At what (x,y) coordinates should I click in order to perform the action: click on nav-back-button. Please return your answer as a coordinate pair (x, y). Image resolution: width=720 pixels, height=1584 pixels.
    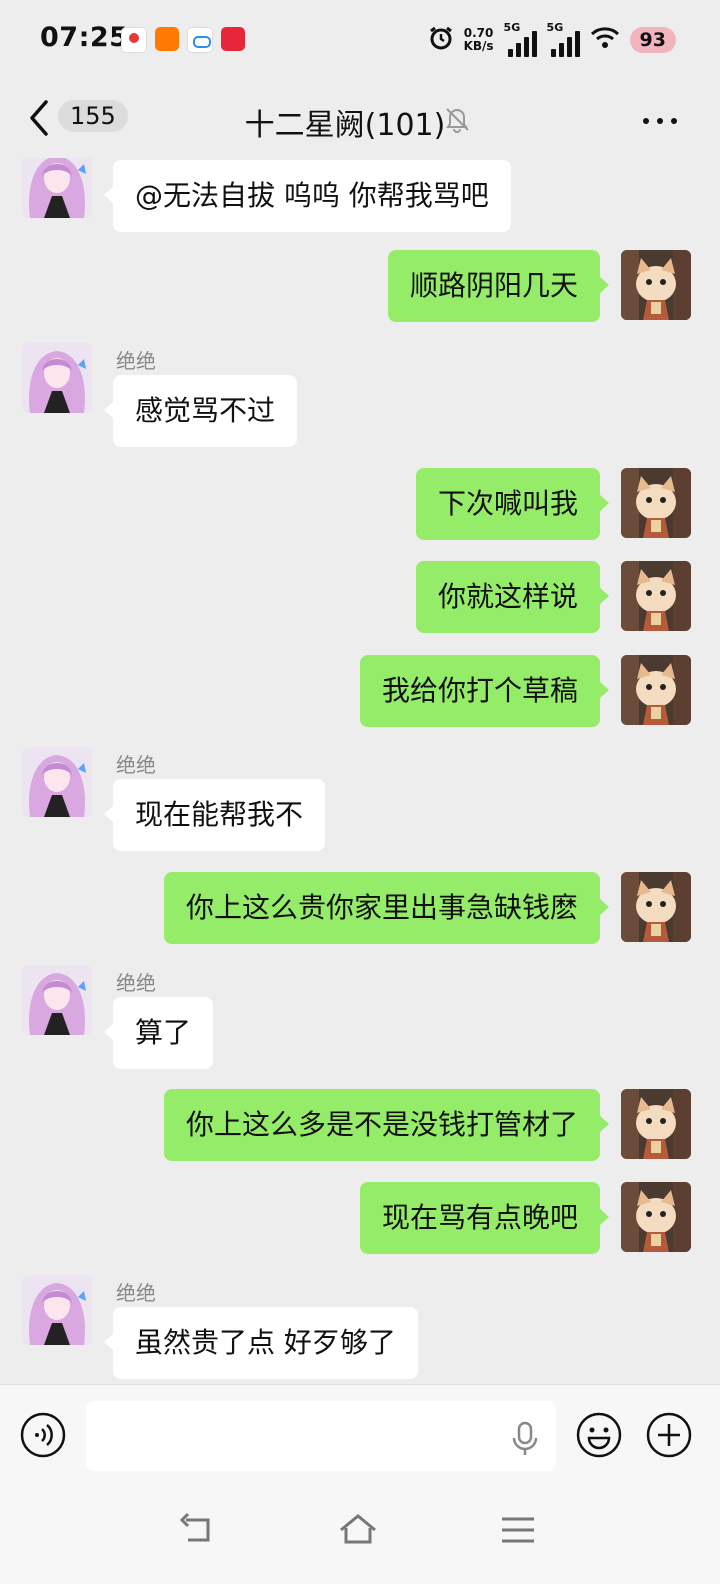
    Looking at the image, I should click on (198, 1530).